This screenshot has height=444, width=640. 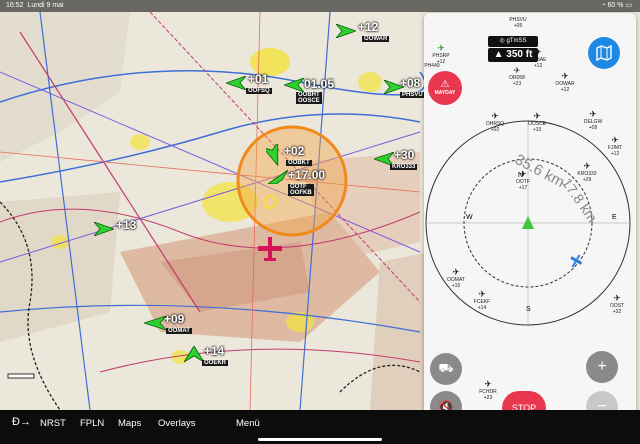 What do you see at coordinates (488, 390) in the screenshot?
I see `traffic-target: ✈ FCHDR +23` at bounding box center [488, 390].